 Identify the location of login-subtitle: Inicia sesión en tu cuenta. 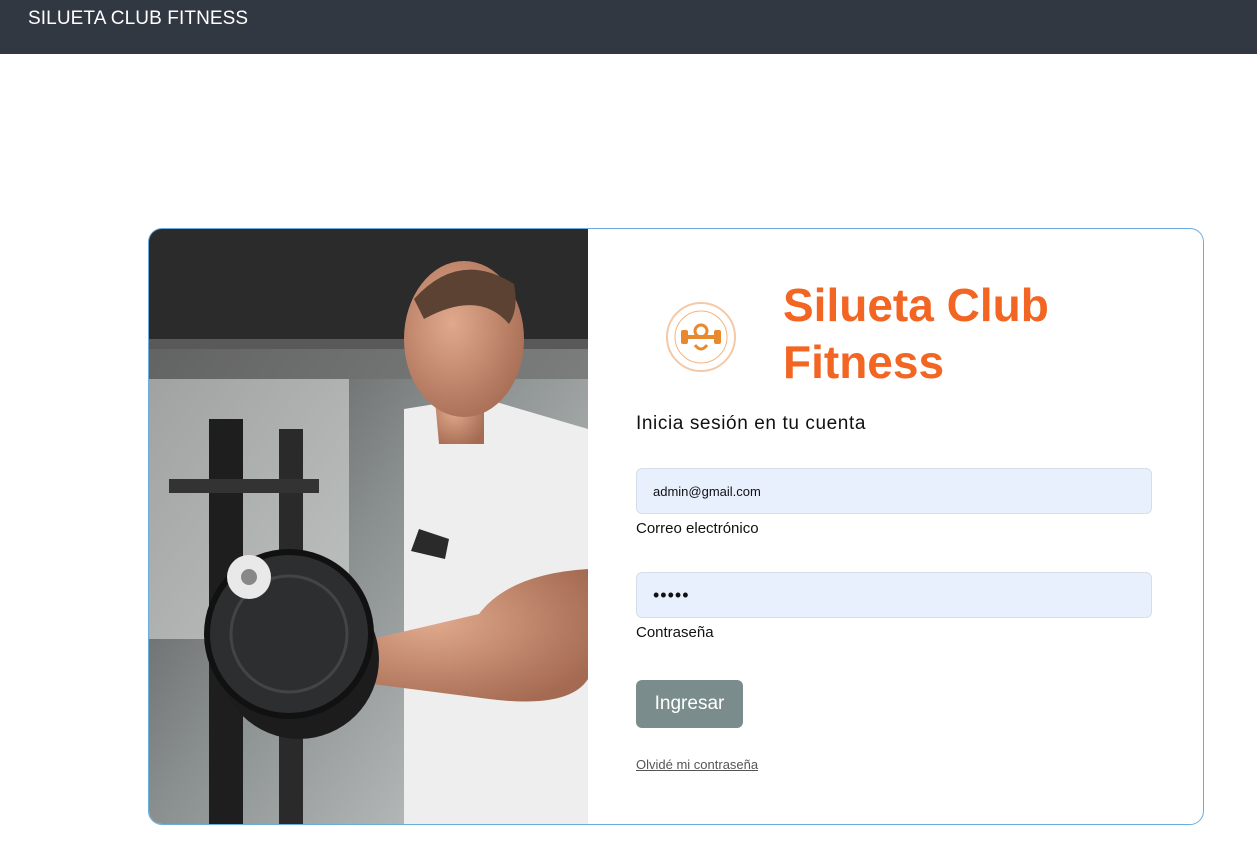
(751, 423).